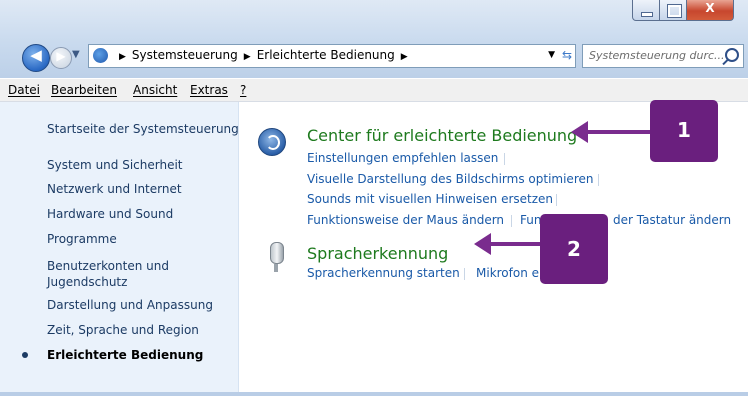 The image size is (748, 396). I want to click on control-panel-icon, so click(100, 55).